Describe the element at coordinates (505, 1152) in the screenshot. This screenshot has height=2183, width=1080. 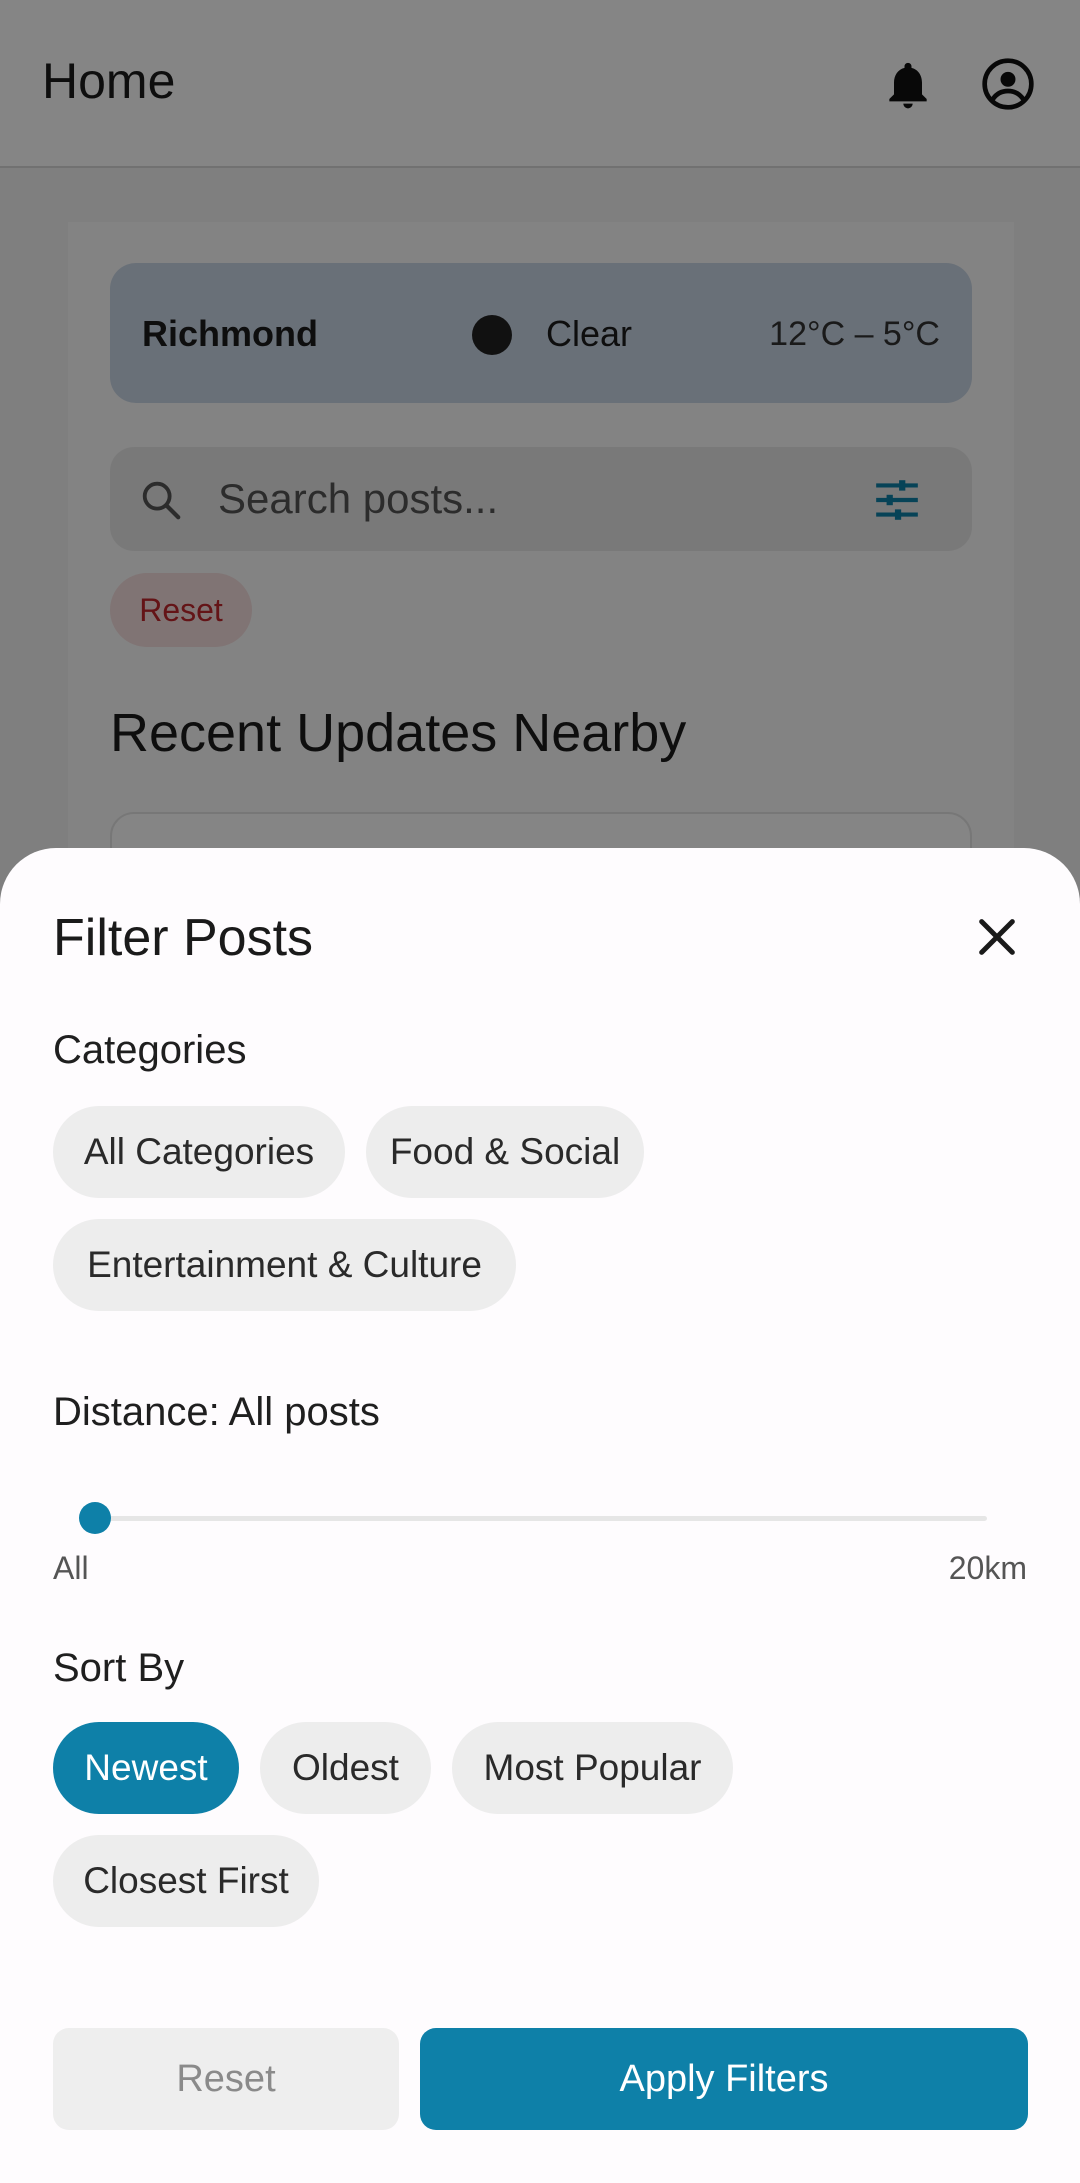
I see `category-chip-food-social: Food & Social` at that location.